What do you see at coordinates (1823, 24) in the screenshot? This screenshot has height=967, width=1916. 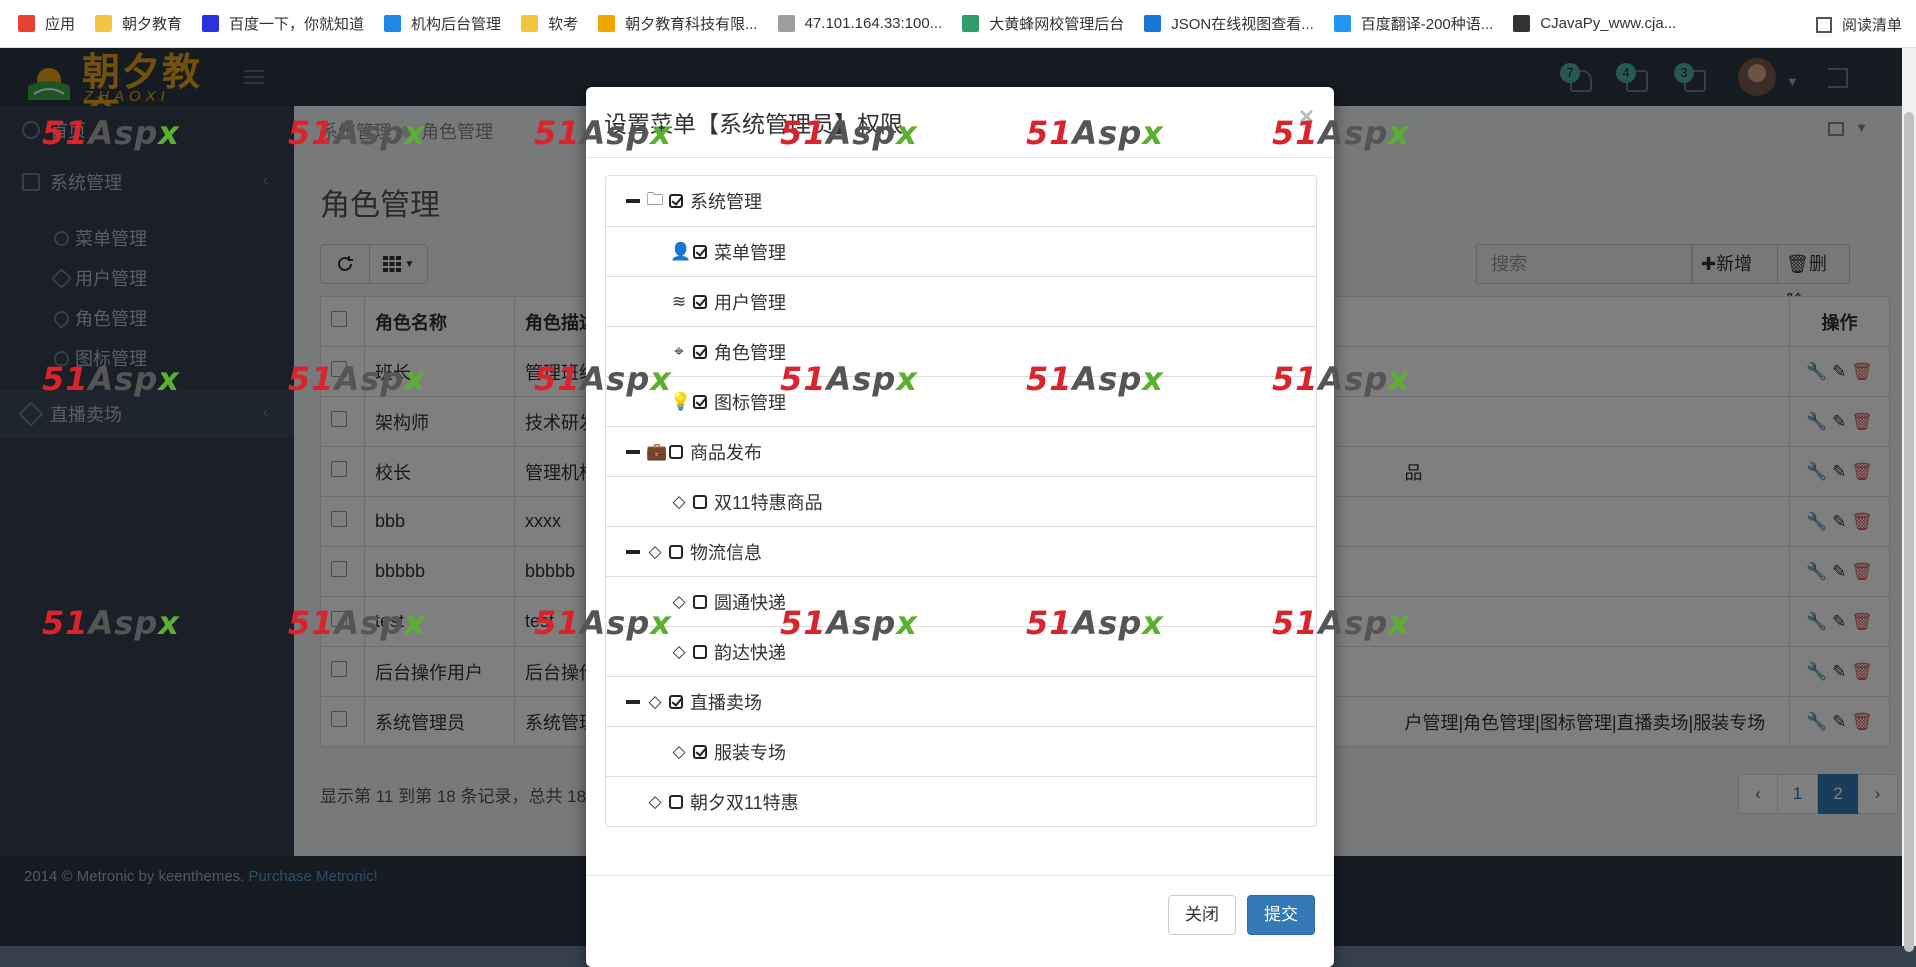 I see `reading-list-icon` at bounding box center [1823, 24].